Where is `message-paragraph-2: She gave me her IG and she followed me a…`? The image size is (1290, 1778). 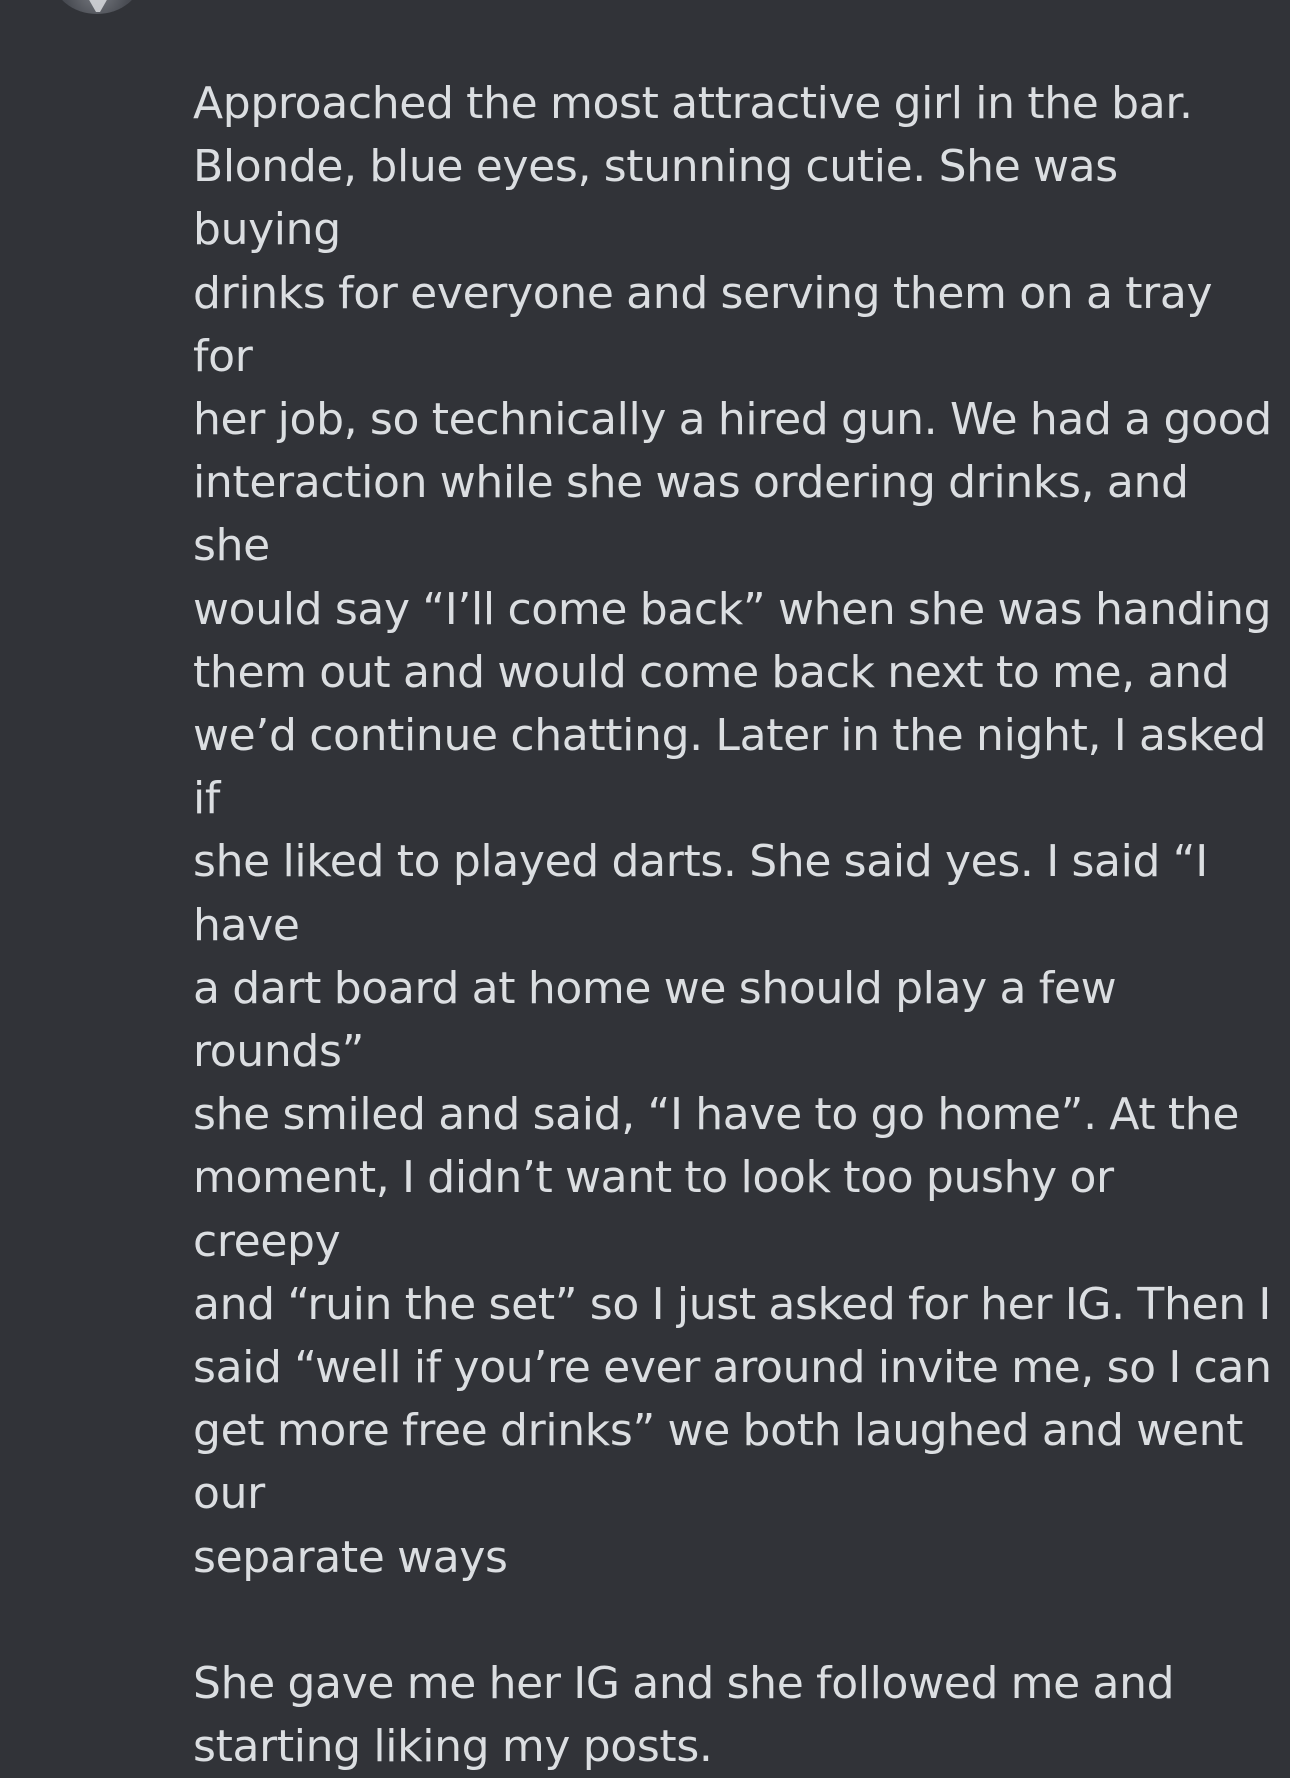
message-paragraph-2: She gave me her IG and she followed me a… is located at coordinates (684, 1715).